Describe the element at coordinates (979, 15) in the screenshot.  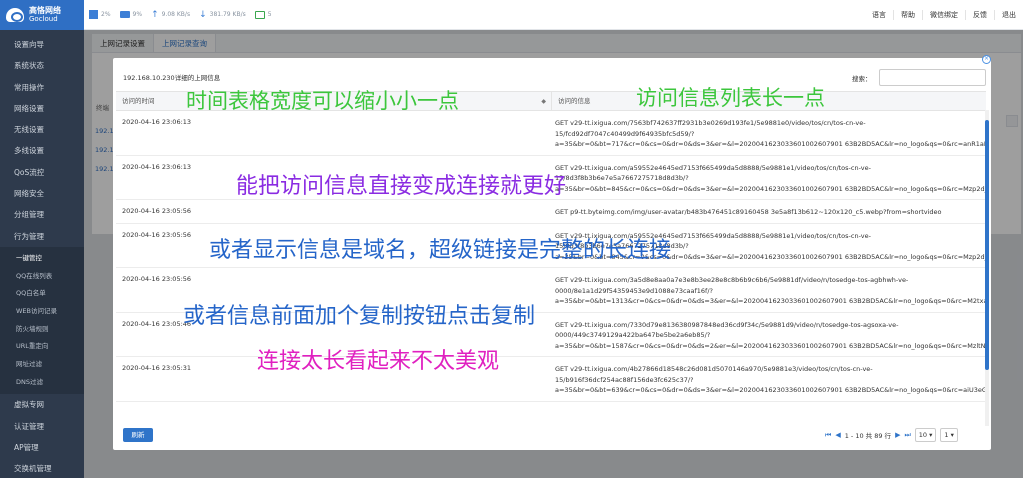
I see `feedback-link: 反馈` at that location.